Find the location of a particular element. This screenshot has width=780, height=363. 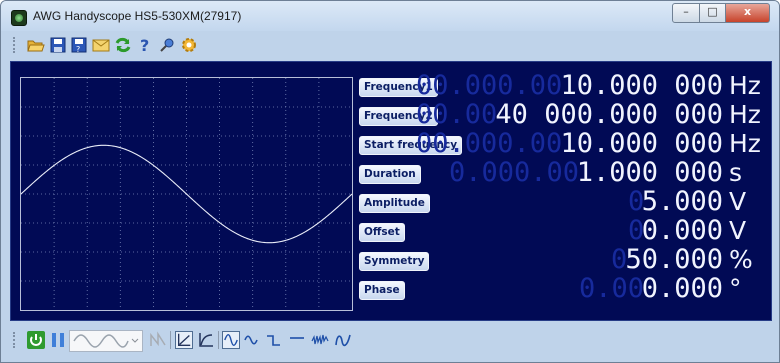

param-value: 50.000 is located at coordinates (674, 260).